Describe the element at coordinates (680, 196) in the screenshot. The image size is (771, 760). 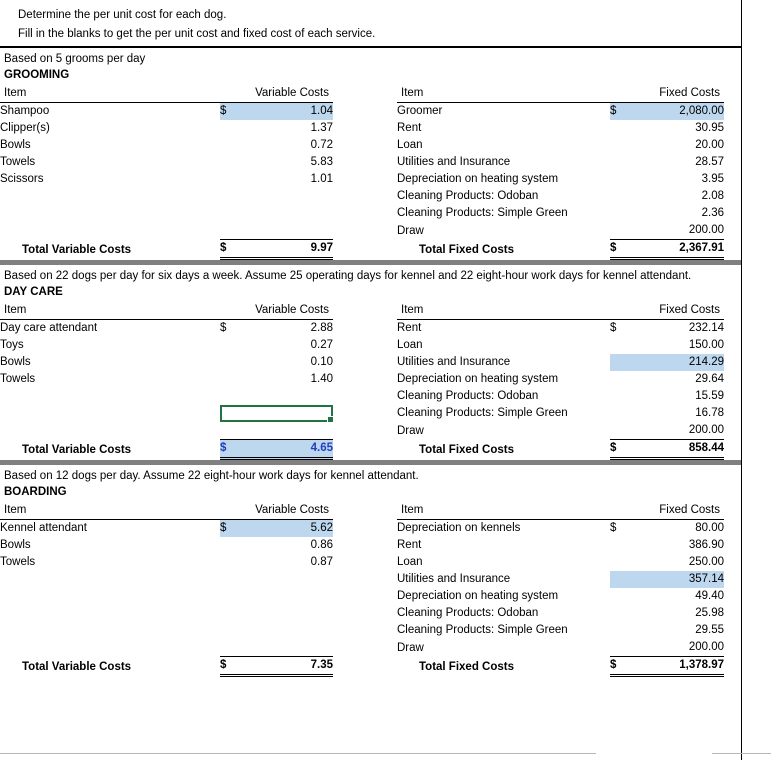
I see `cell-amount-value: 2.08` at that location.